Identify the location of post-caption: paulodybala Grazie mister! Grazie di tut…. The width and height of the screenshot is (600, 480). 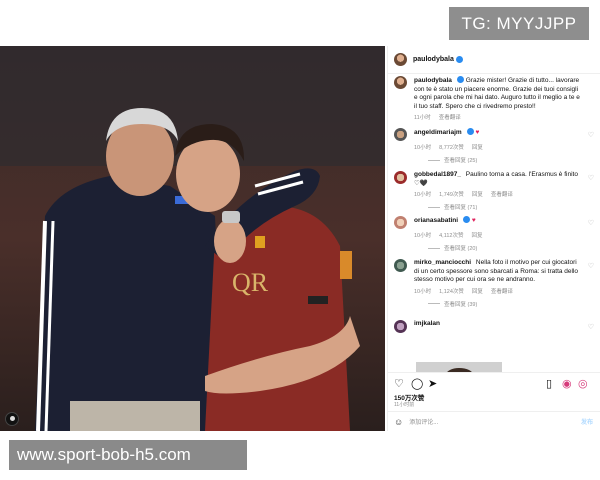
(494, 98).